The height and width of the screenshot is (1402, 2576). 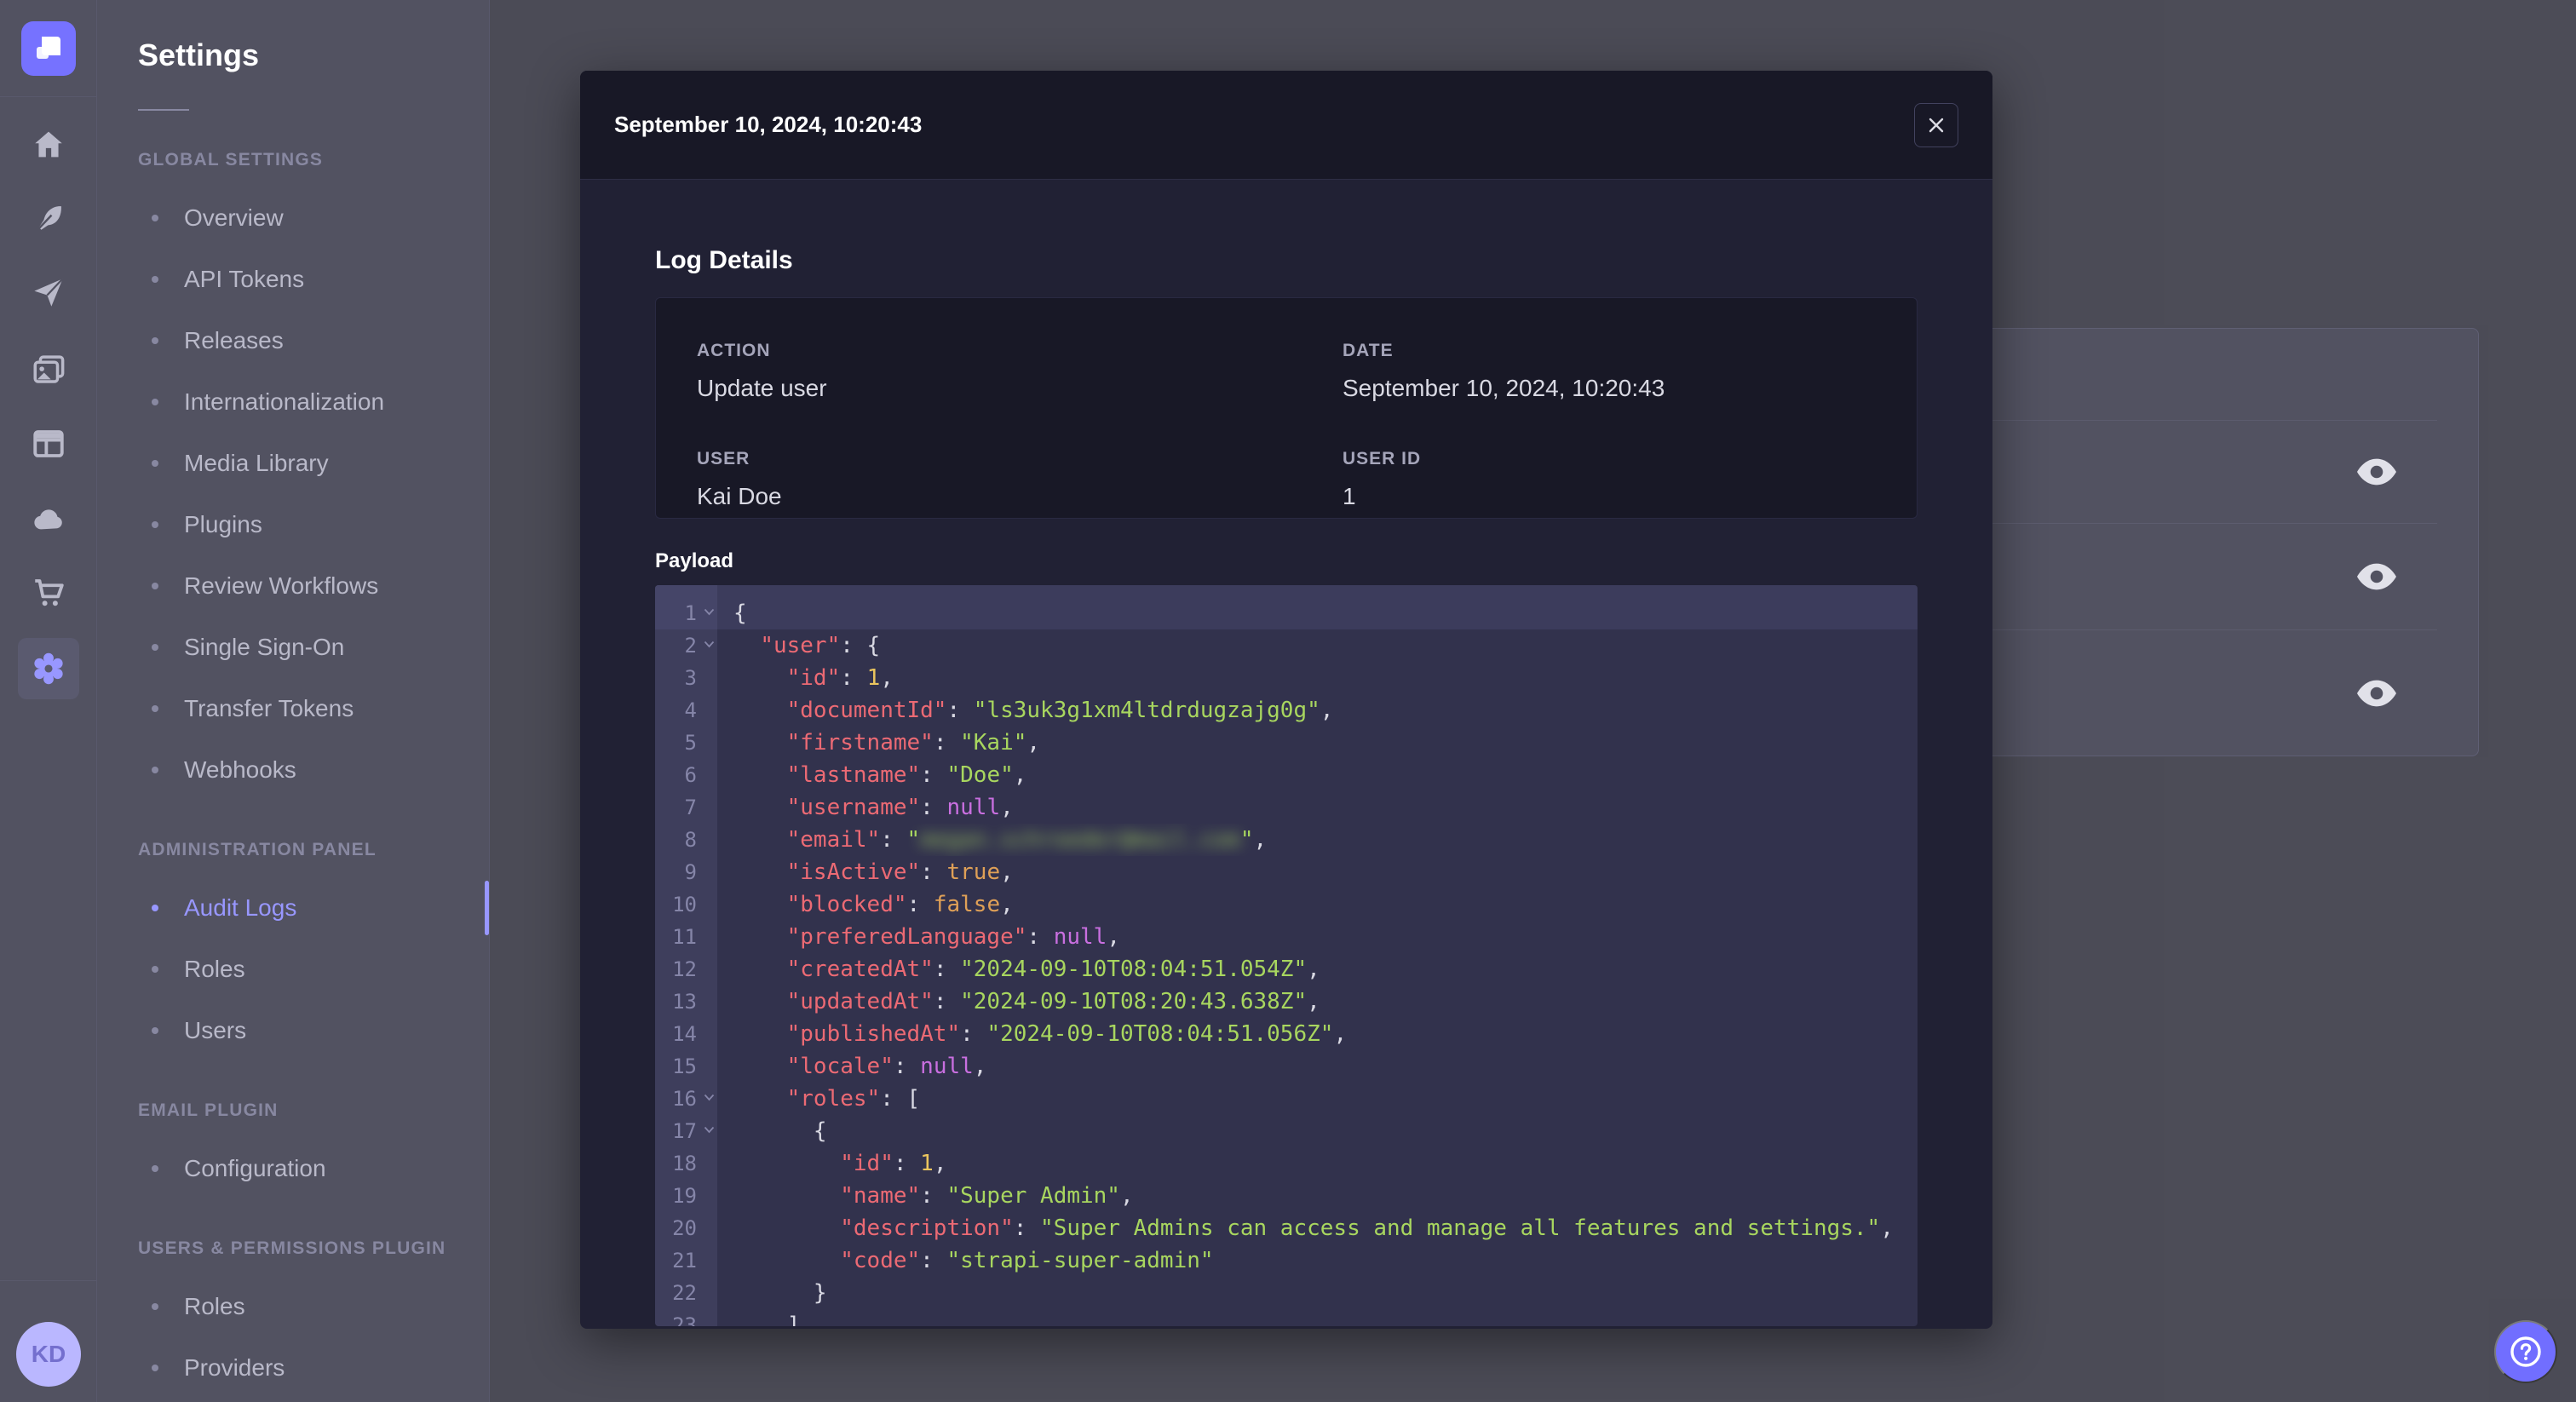 I want to click on field-value: Update user, so click(x=762, y=388).